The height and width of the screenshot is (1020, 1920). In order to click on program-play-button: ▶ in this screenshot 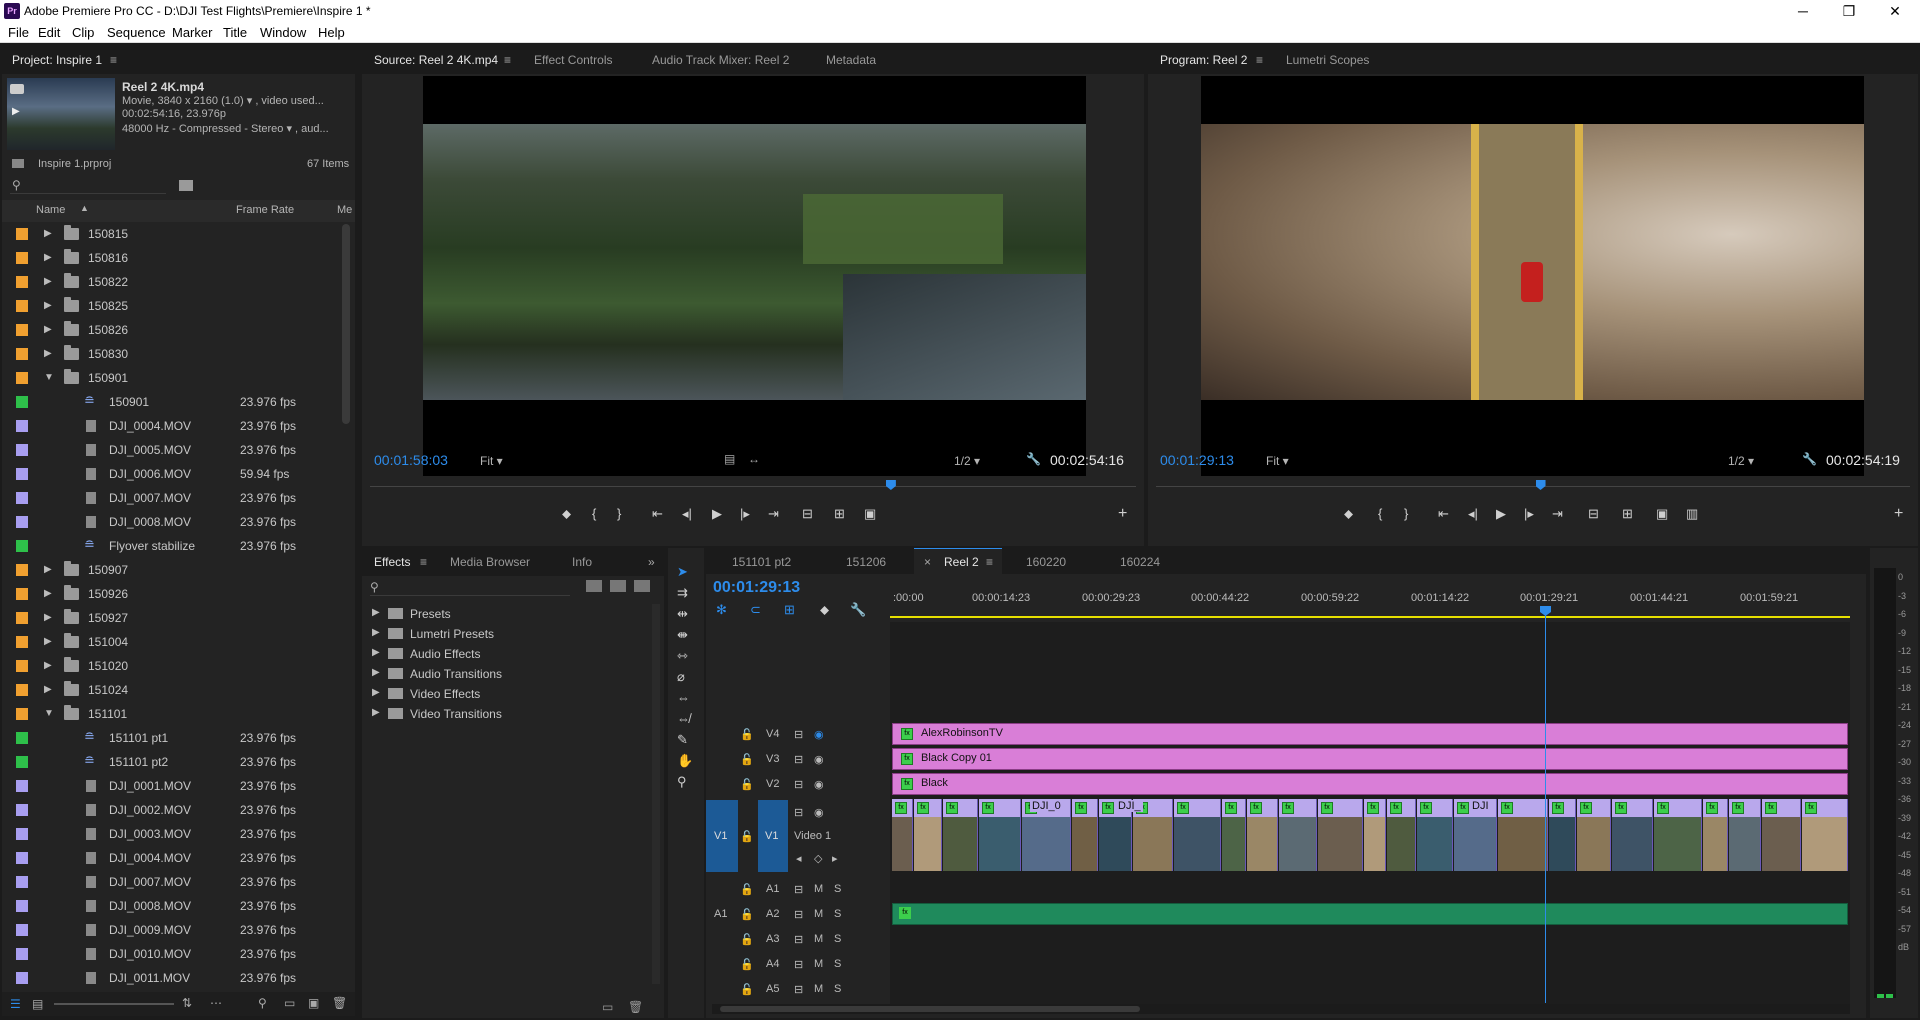, I will do `click(1501, 514)`.